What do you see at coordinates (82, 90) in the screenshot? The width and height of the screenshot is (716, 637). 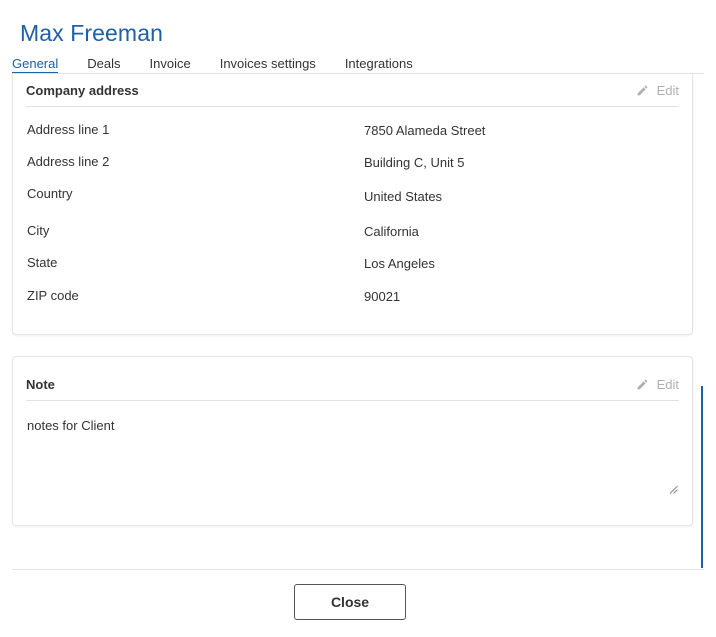 I see `company-address-title: Company address` at bounding box center [82, 90].